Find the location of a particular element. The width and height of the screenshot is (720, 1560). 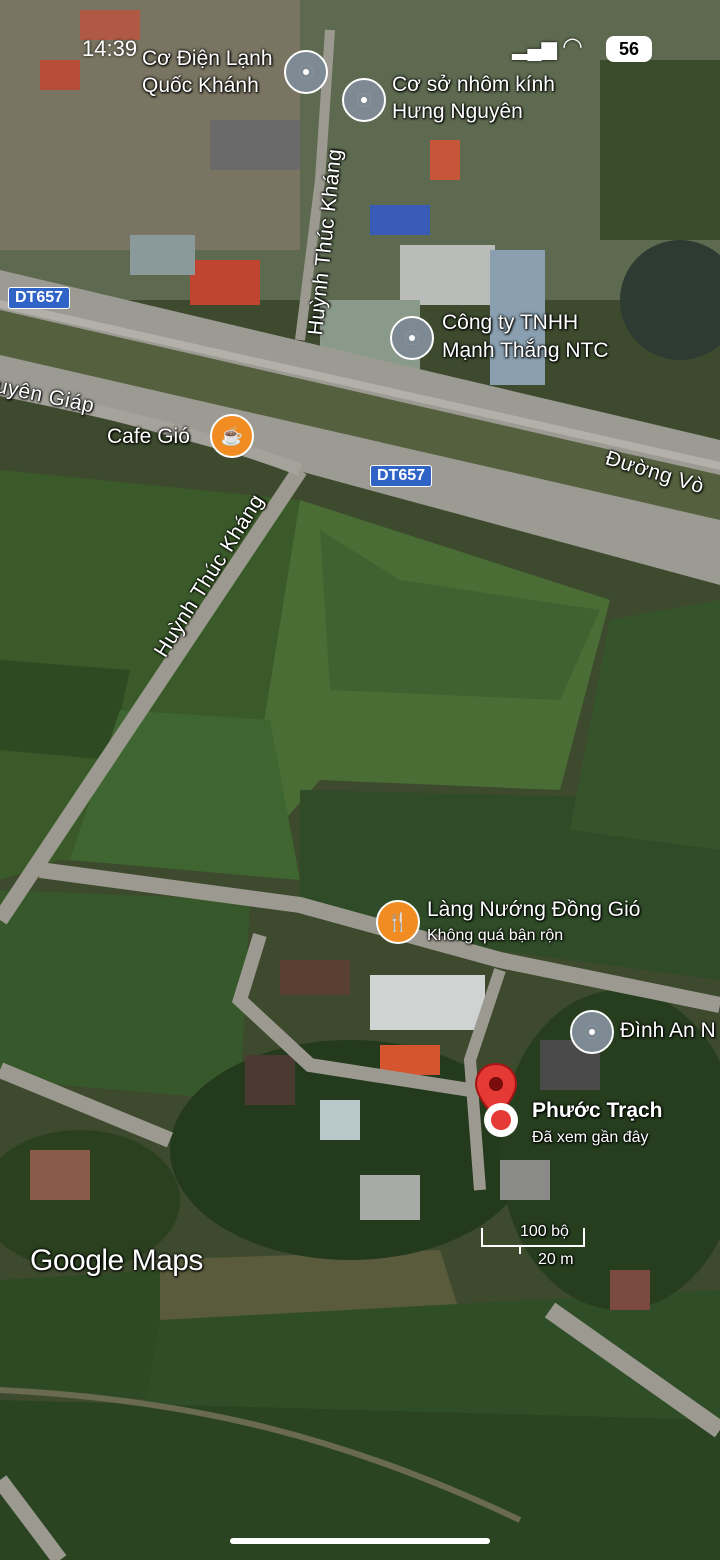

poi-label-line1: Cơ sở nhôm kính is located at coordinates (473, 84).